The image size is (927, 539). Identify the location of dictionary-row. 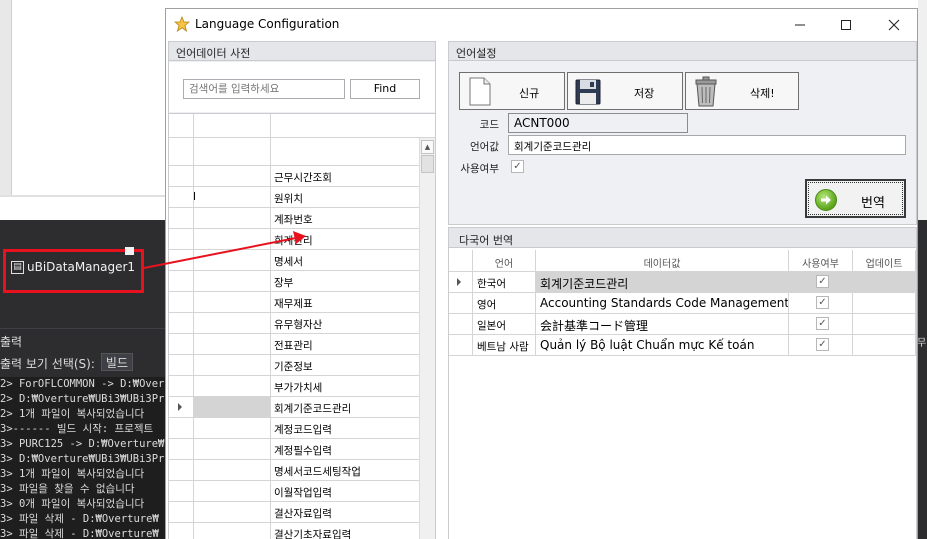
(294, 155).